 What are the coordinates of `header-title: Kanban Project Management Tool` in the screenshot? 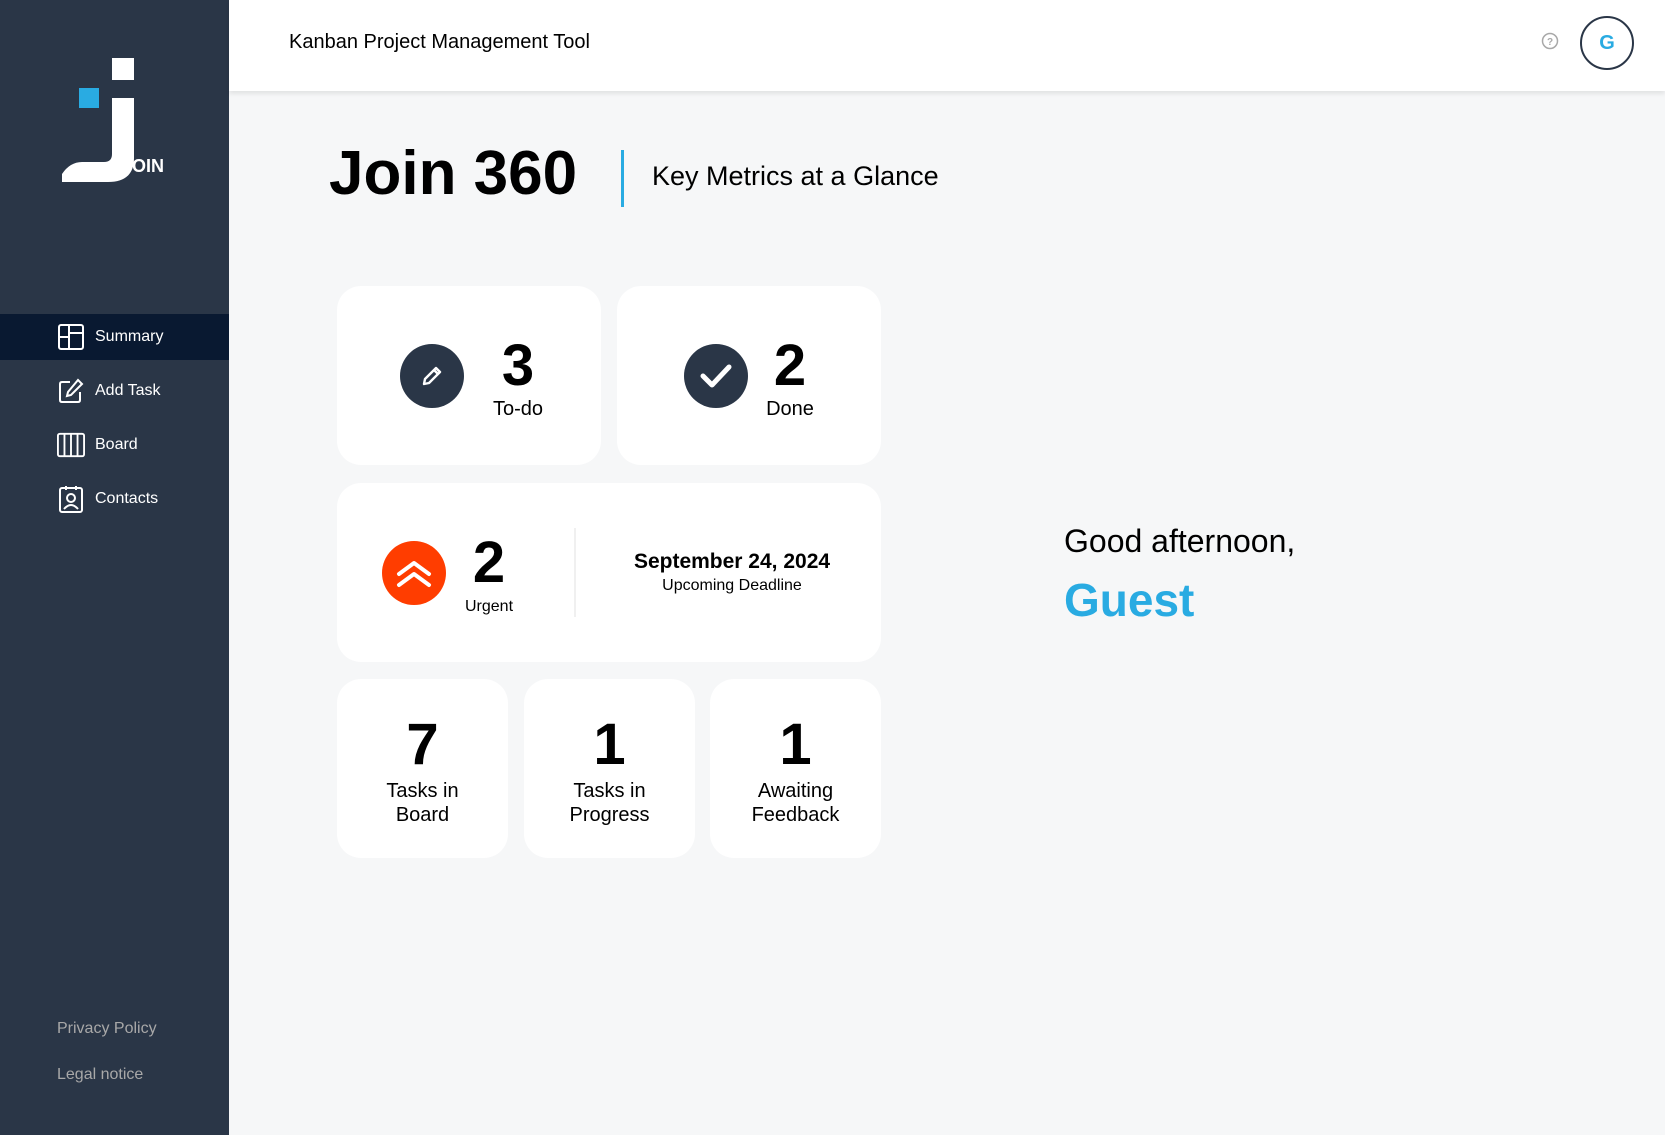 It's located at (439, 42).